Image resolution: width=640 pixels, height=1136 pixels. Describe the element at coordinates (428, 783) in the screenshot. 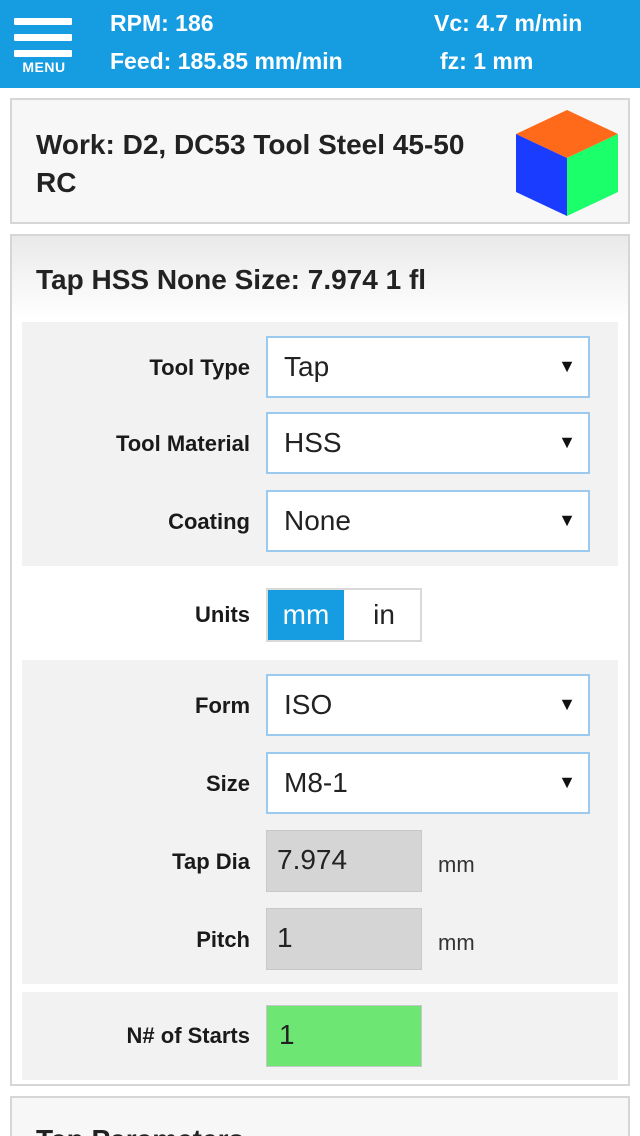

I see `size-select: M8-1 ▼` at that location.